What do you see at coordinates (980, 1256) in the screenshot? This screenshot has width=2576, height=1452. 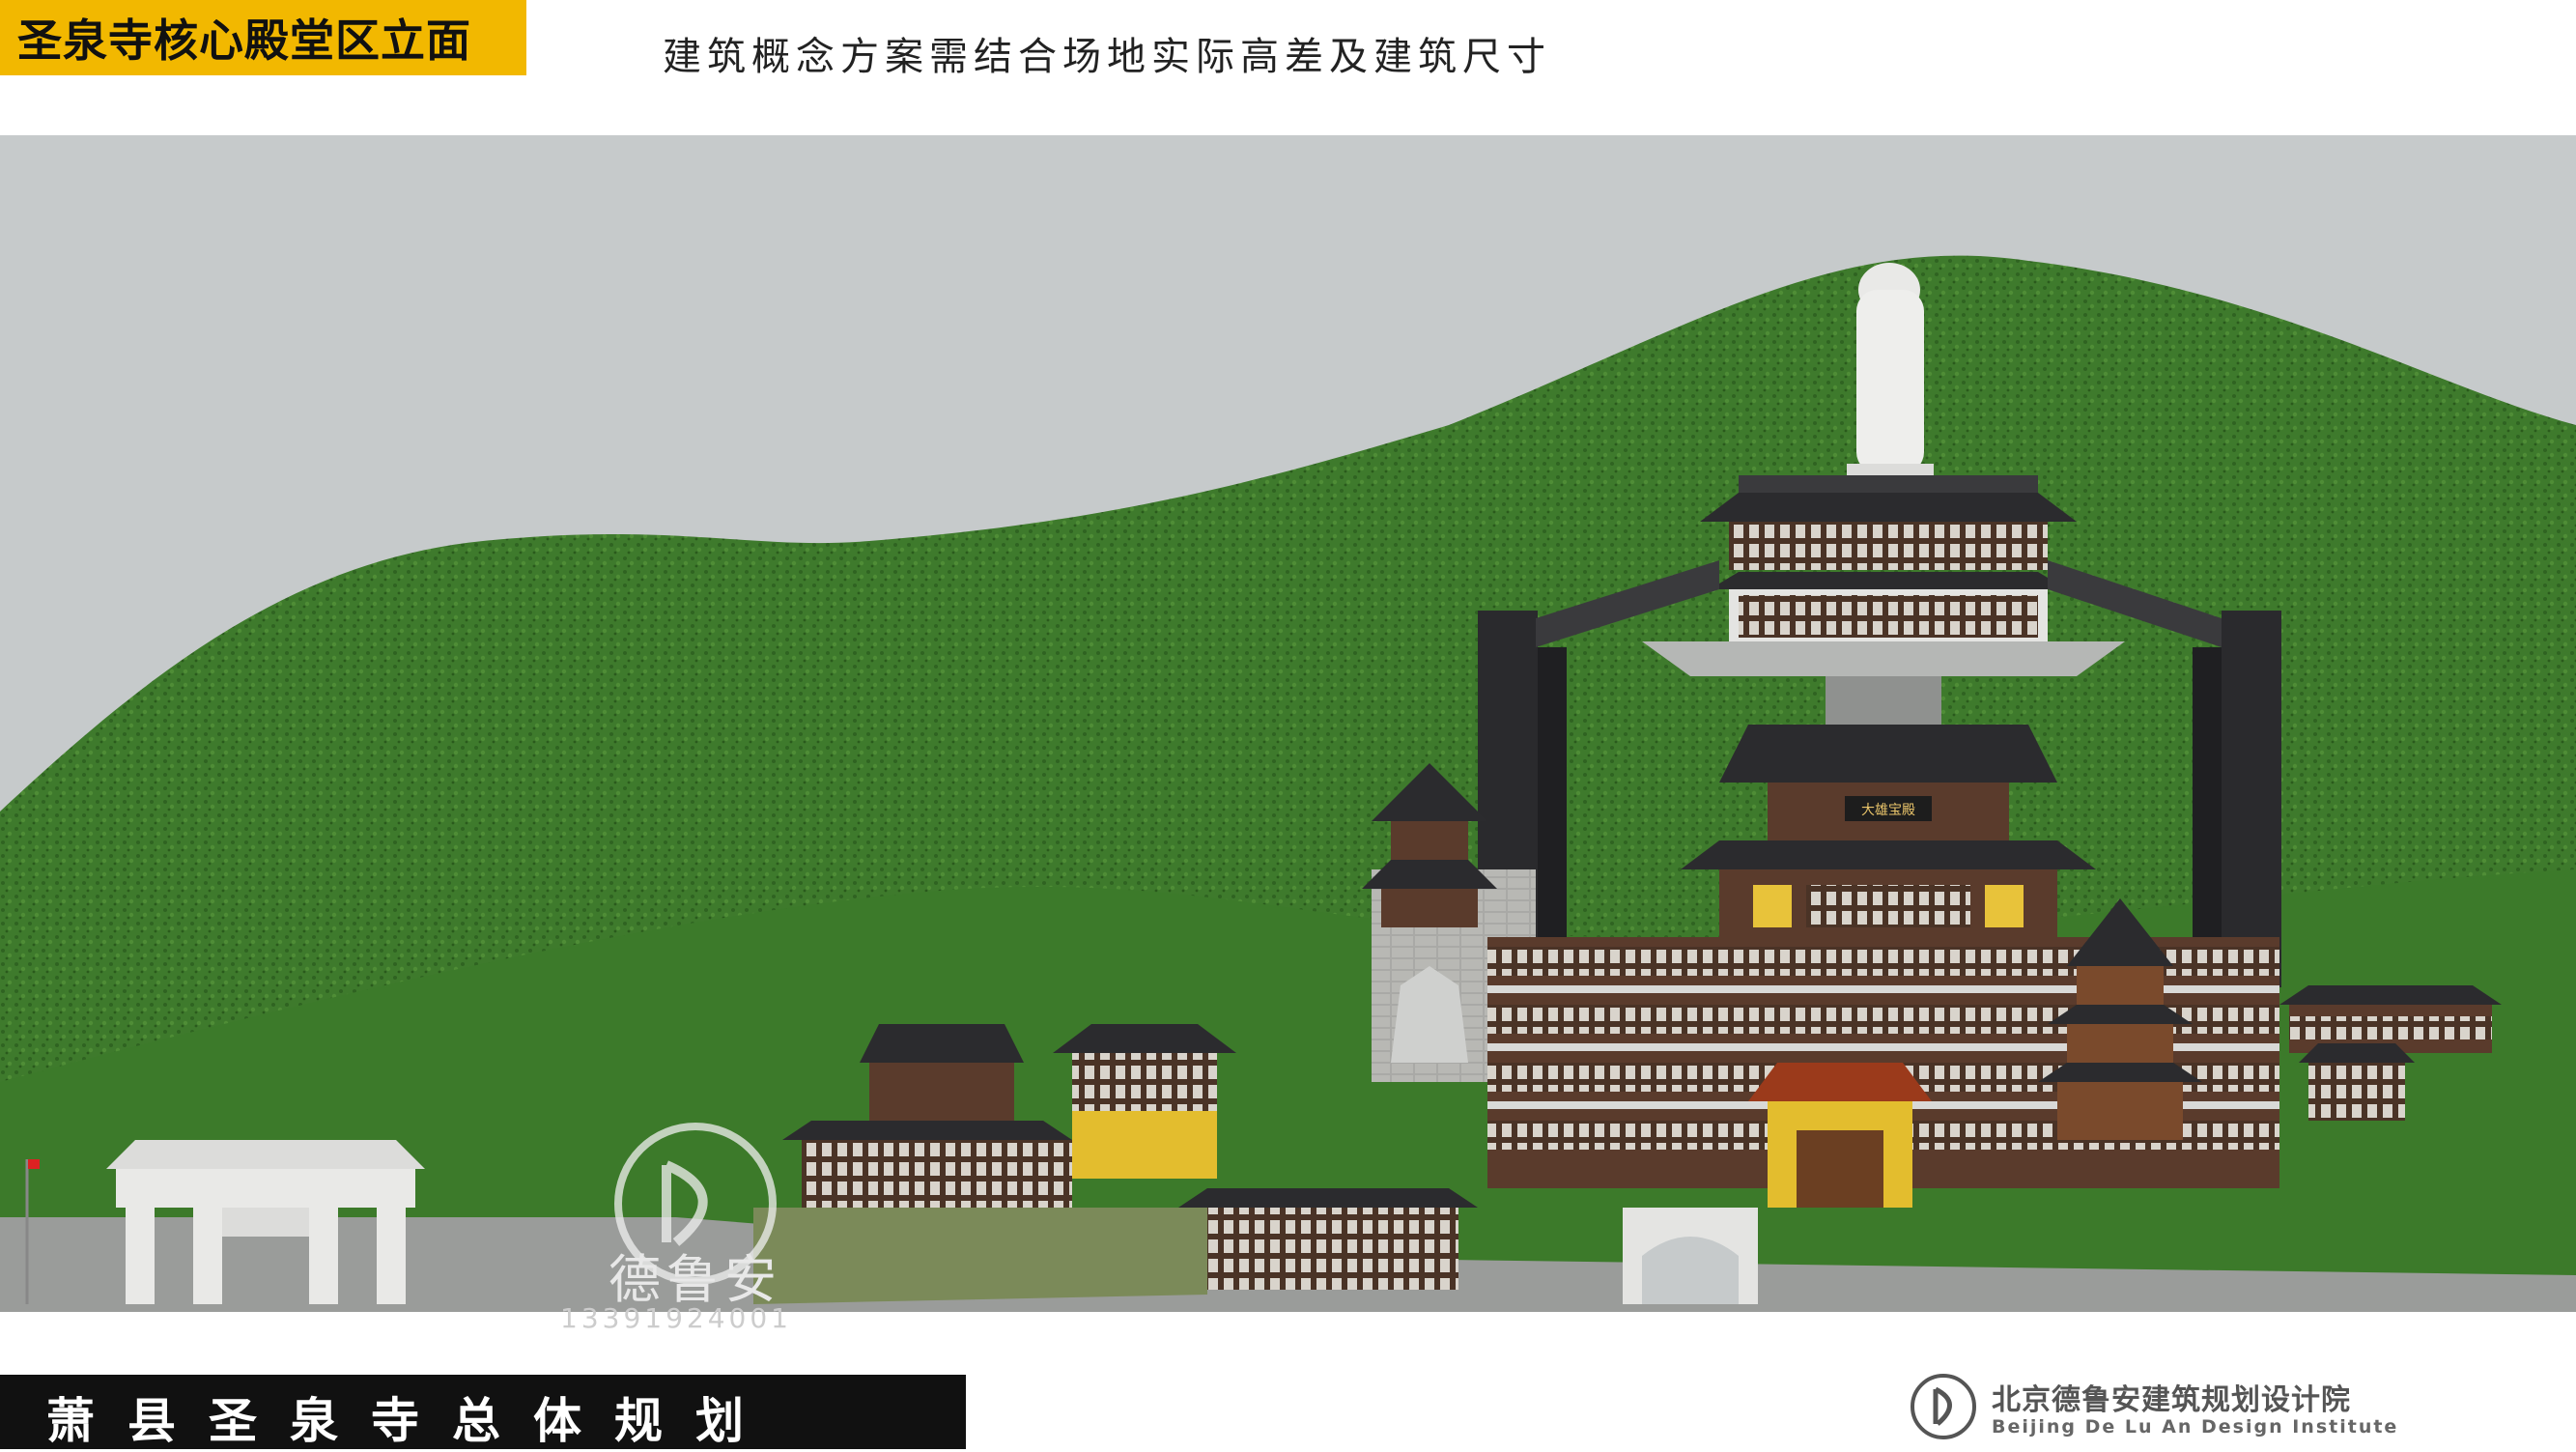 I see `stepped-terraces` at bounding box center [980, 1256].